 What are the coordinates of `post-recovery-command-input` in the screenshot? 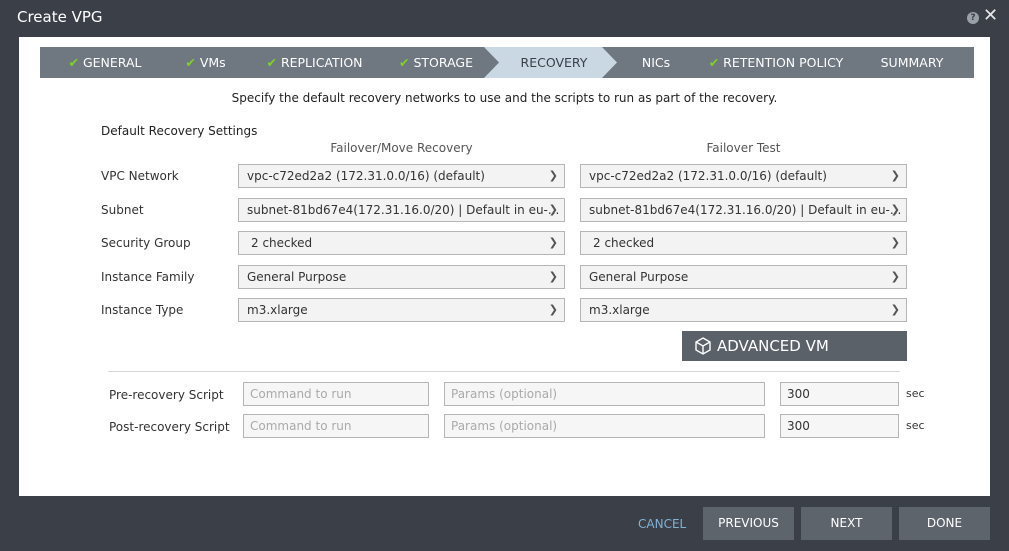 It's located at (336, 426).